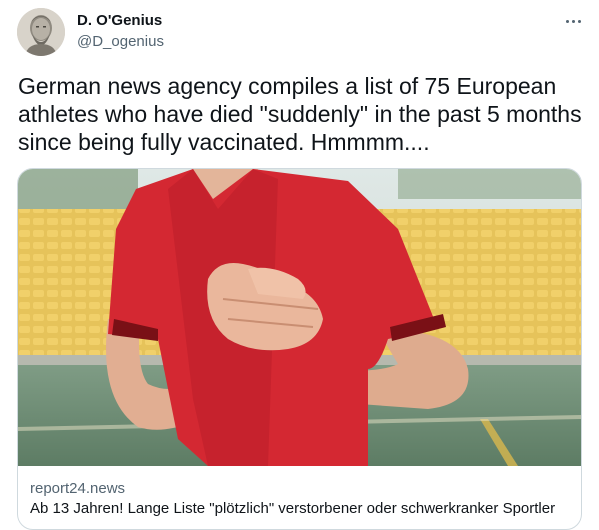 The height and width of the screenshot is (530, 599). Describe the element at coordinates (120, 42) in the screenshot. I see `author-handle: @D_ogenius` at that location.